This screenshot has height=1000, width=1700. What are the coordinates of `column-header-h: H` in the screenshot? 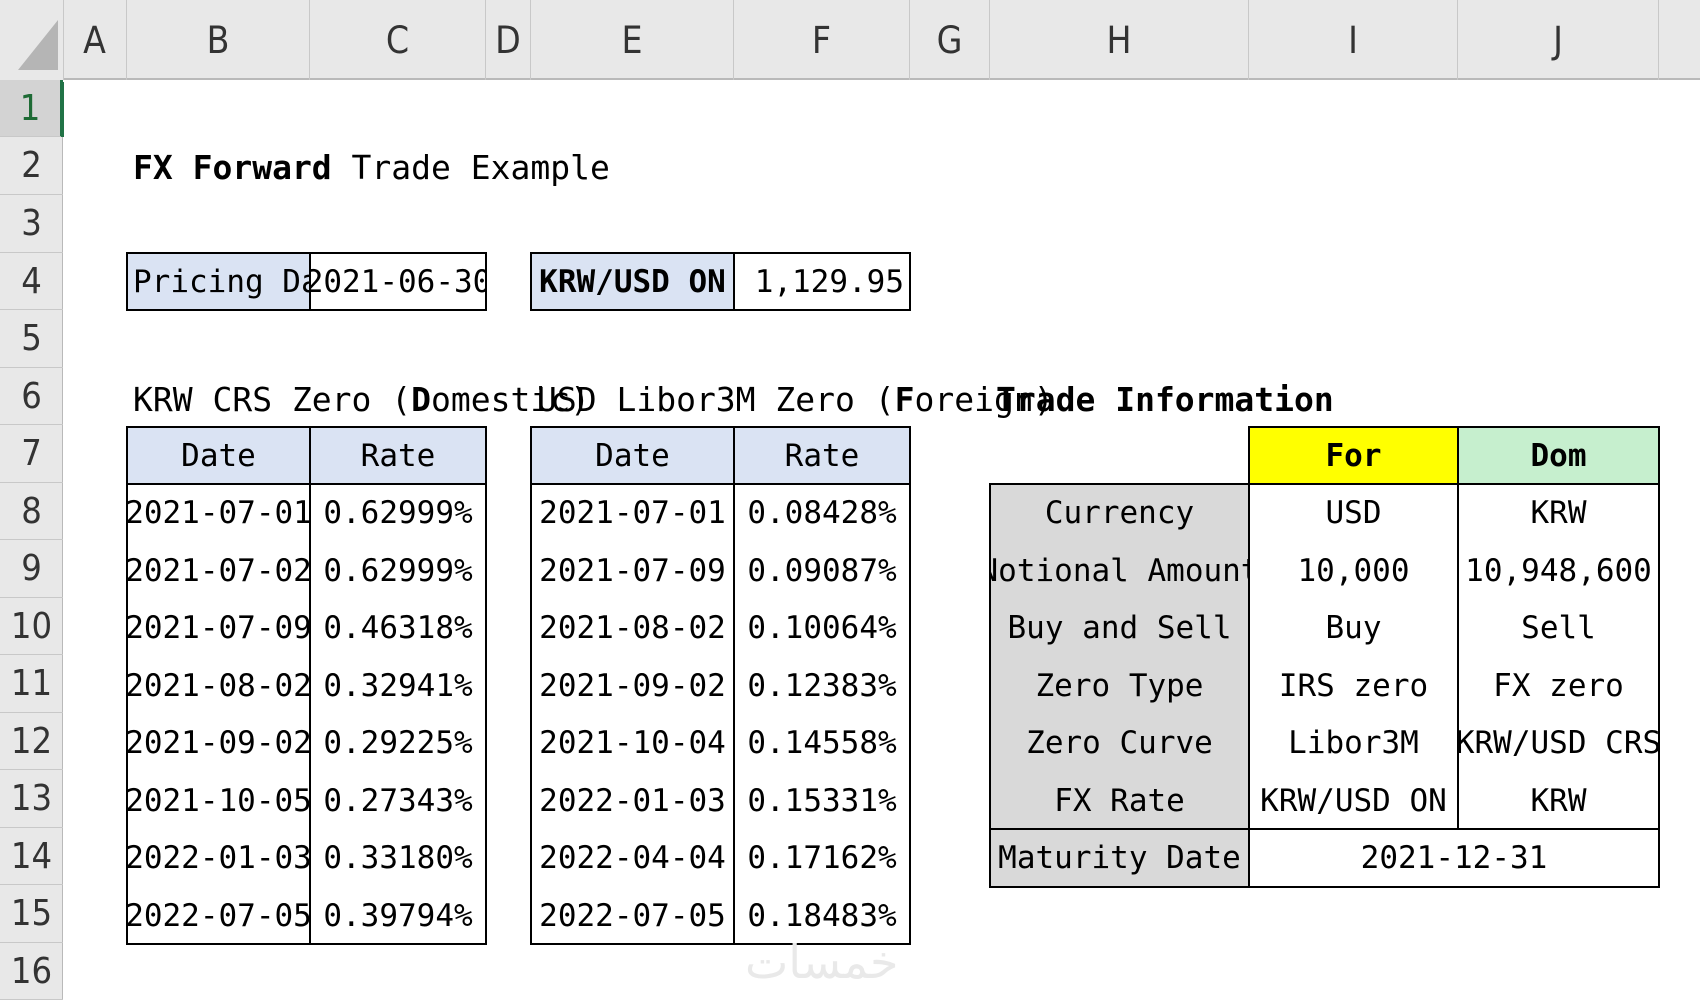 It's located at (1119, 40).